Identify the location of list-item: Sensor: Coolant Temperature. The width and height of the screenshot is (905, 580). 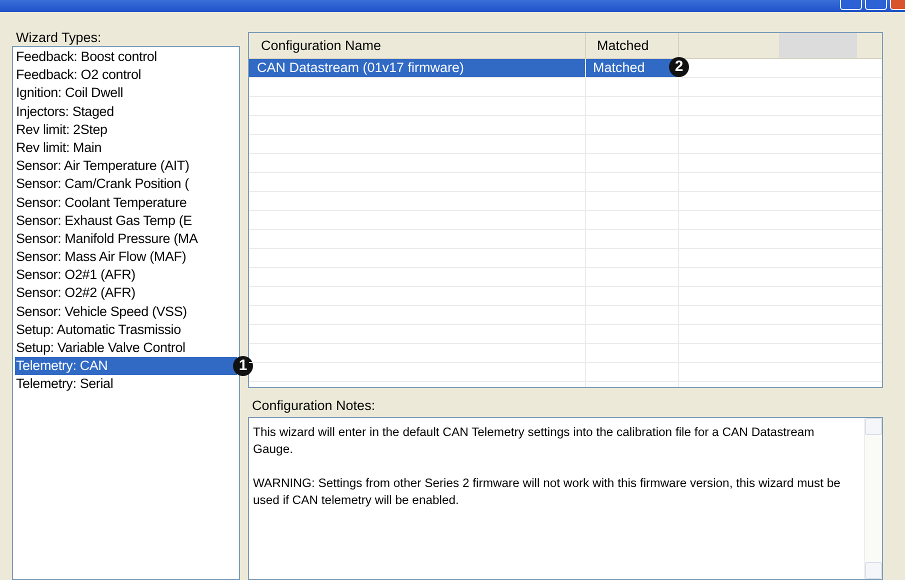
(126, 203).